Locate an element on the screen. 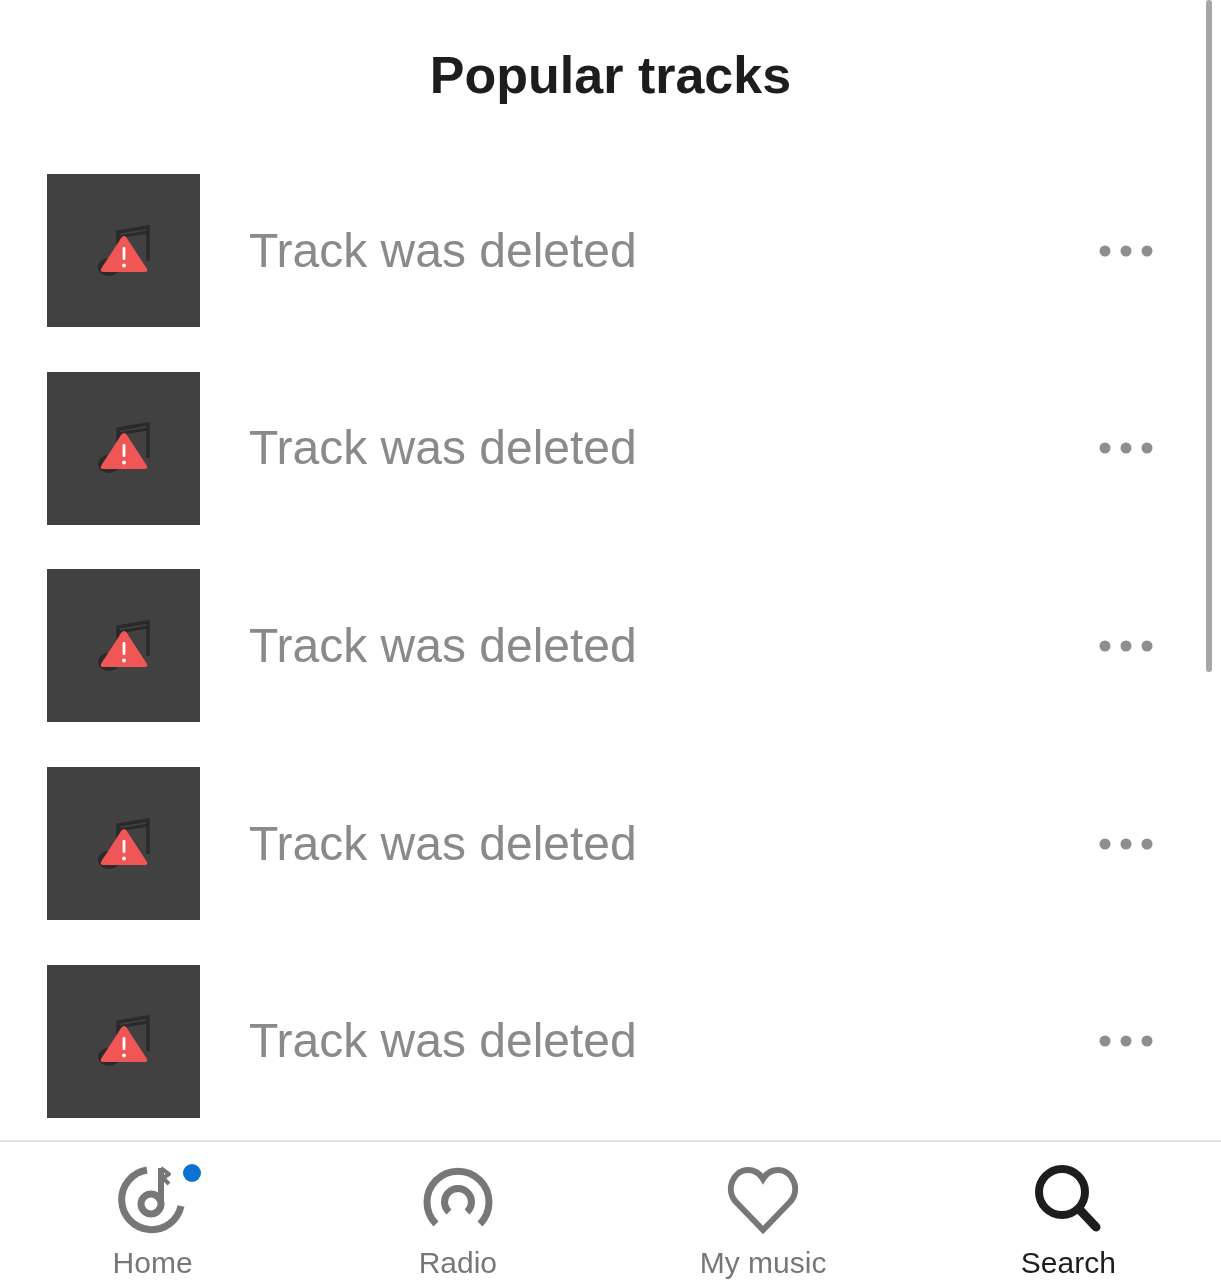  nav-tab: Radio is located at coordinates (458, 1210).